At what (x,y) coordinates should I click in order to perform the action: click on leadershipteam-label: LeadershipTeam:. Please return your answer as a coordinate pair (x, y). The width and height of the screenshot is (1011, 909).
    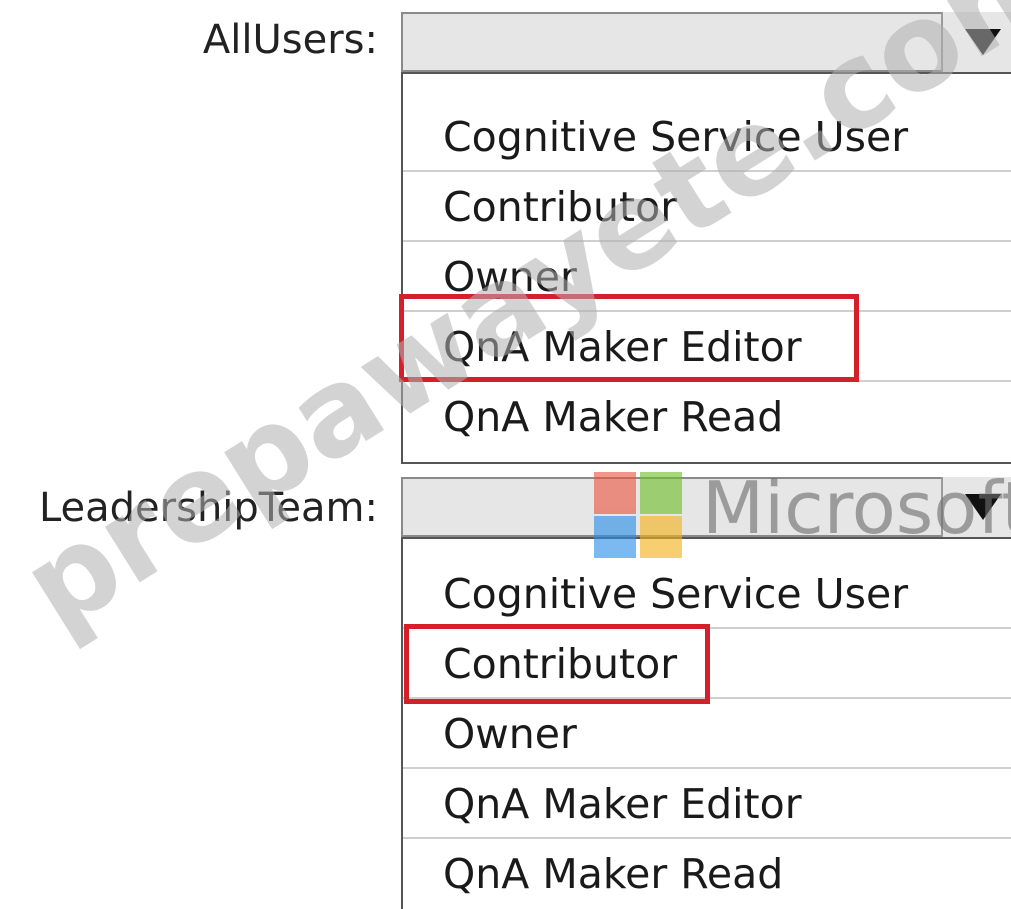
    Looking at the image, I should click on (208, 508).